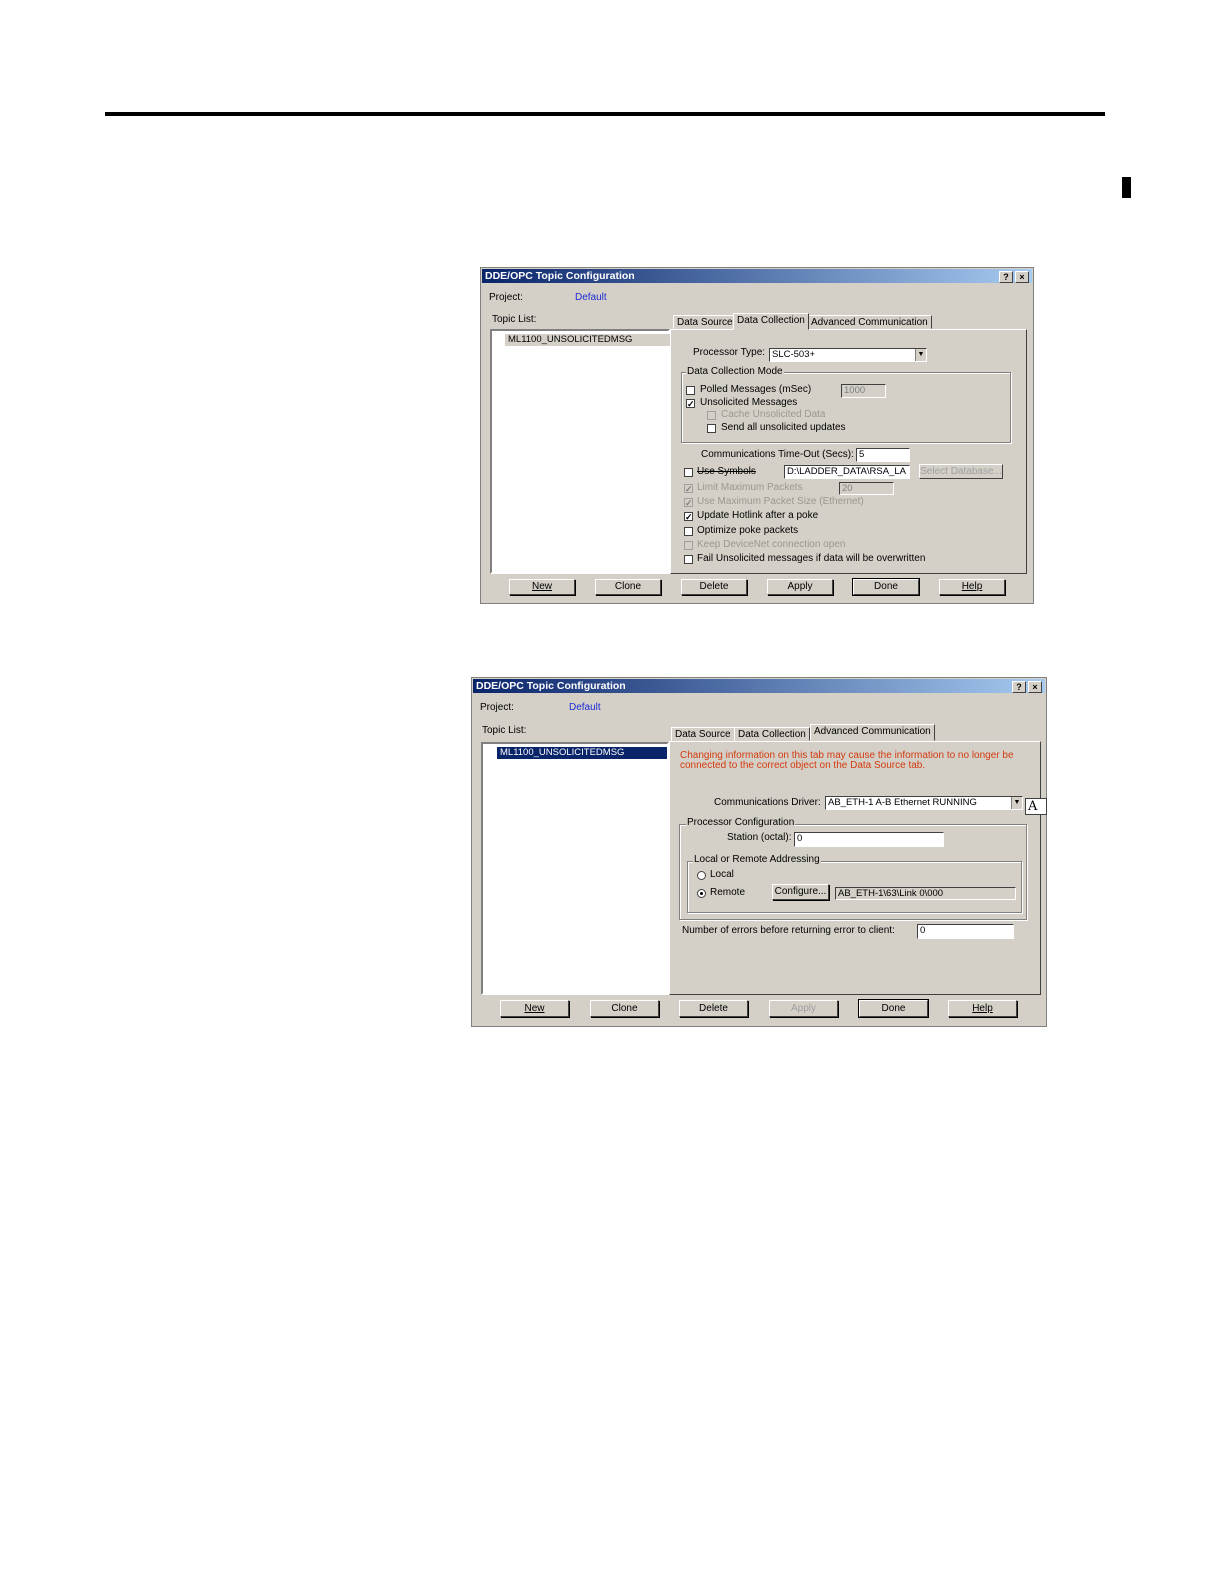 This screenshot has width=1224, height=1584. I want to click on optimize-poke-checkbox, so click(688, 531).